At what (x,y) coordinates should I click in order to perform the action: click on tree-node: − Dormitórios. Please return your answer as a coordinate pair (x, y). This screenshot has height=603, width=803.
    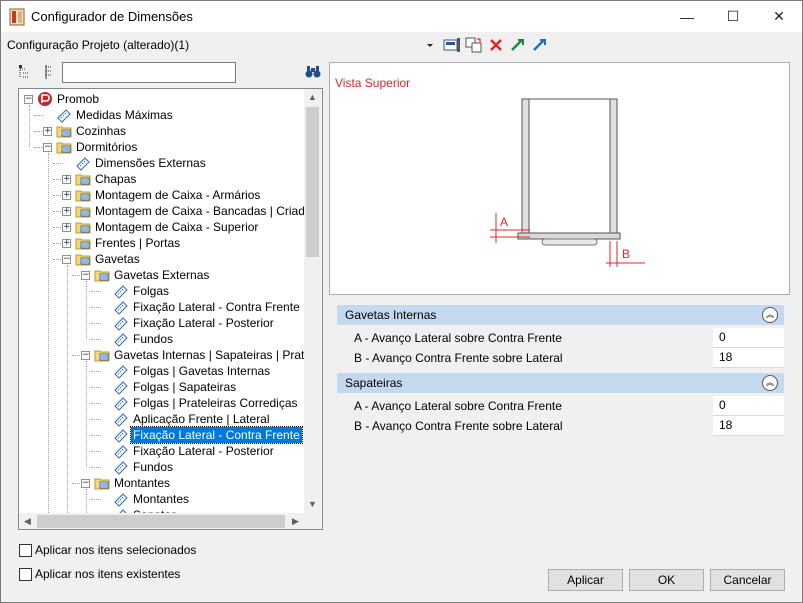
    Looking at the image, I should click on (161, 147).